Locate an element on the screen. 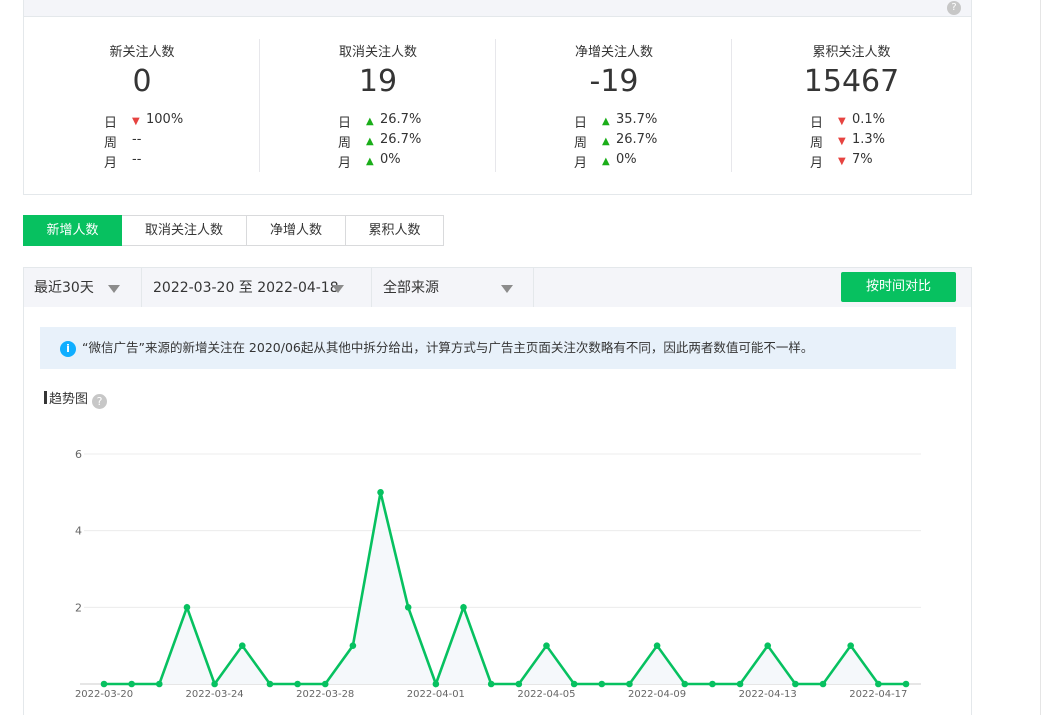  trend-value: 100% is located at coordinates (165, 119).